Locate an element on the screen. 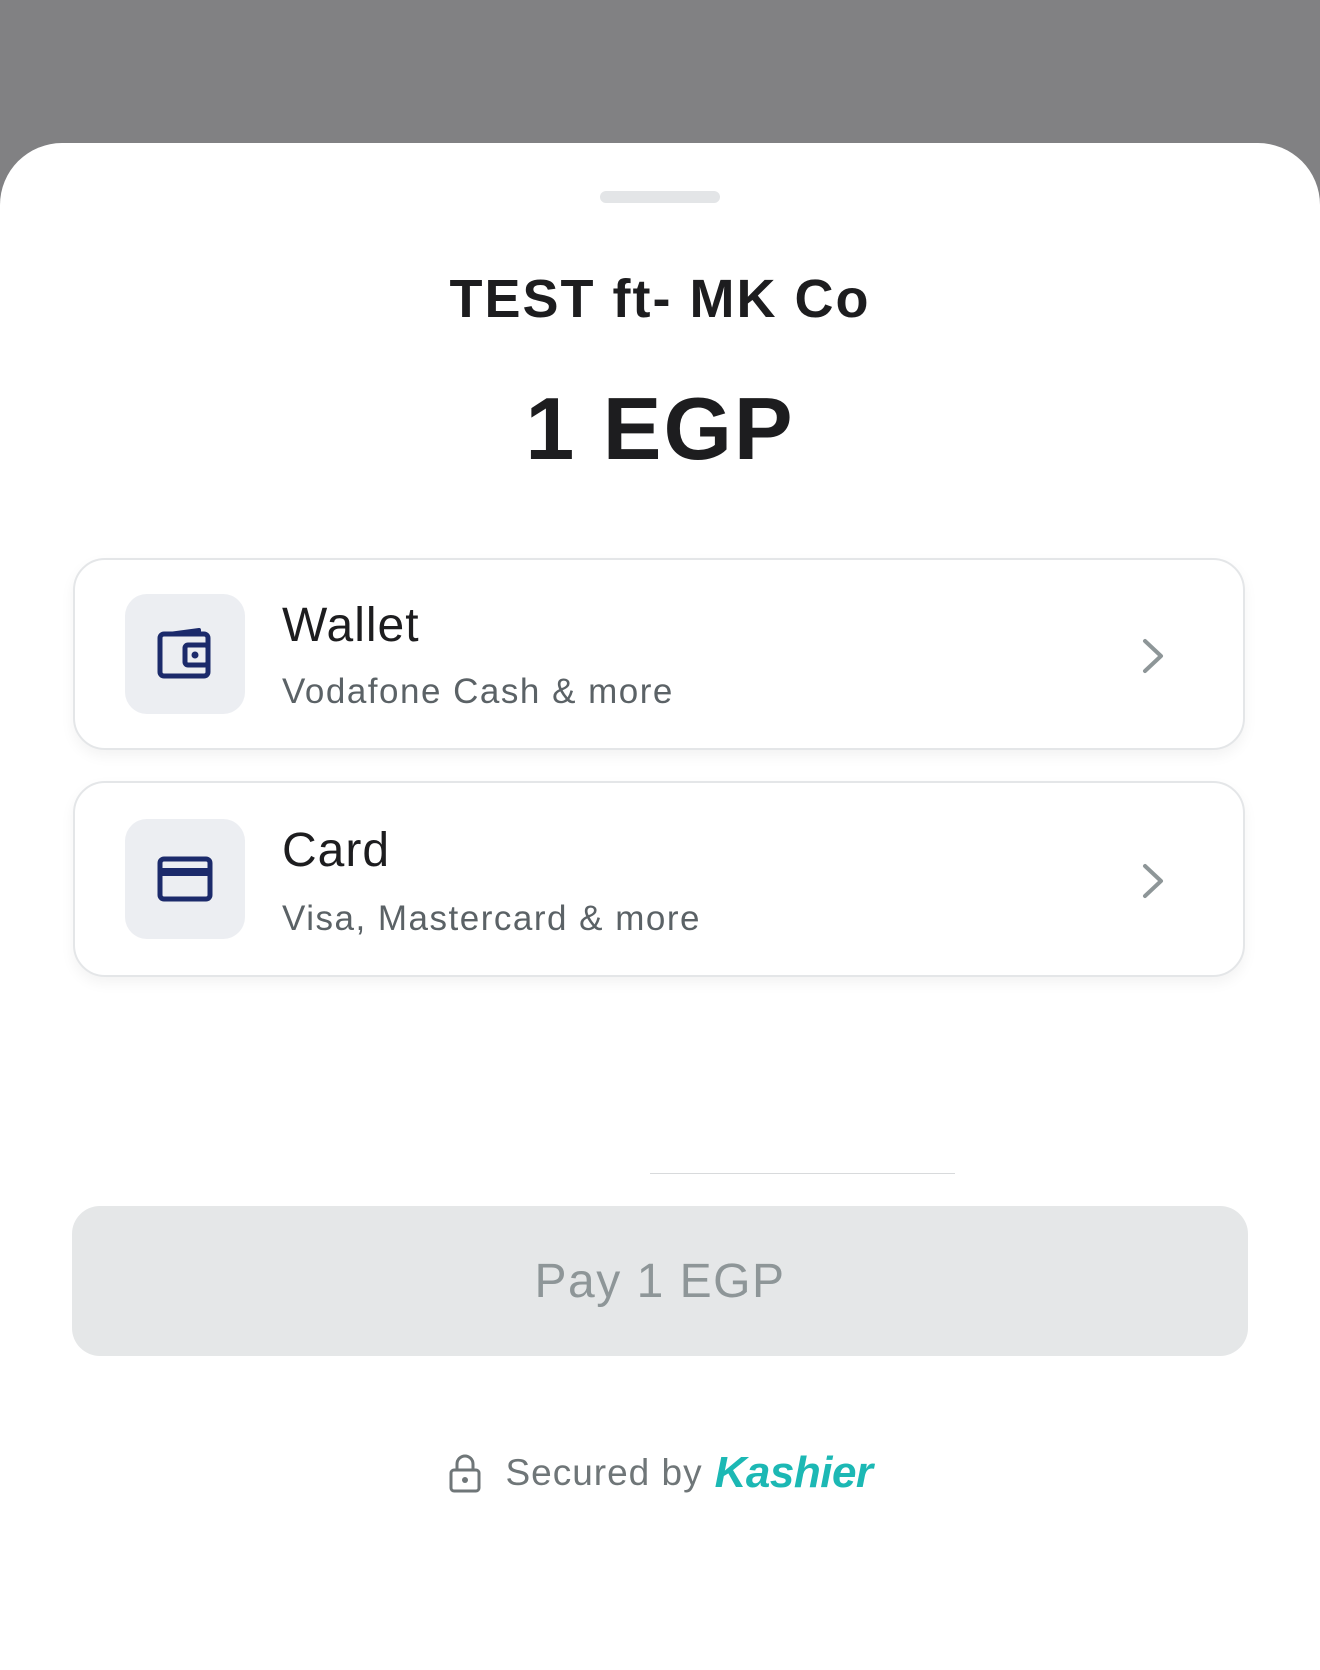 Image resolution: width=1320 pixels, height=1670 pixels. credit-card-icon is located at coordinates (185, 879).